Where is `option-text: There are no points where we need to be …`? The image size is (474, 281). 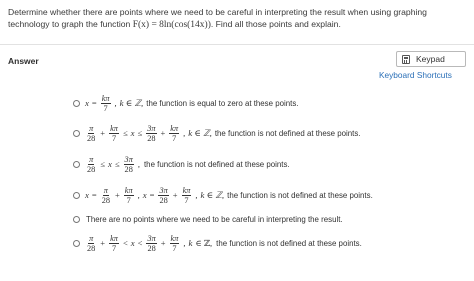
option-text: There are no points where we need to be … is located at coordinates (214, 219).